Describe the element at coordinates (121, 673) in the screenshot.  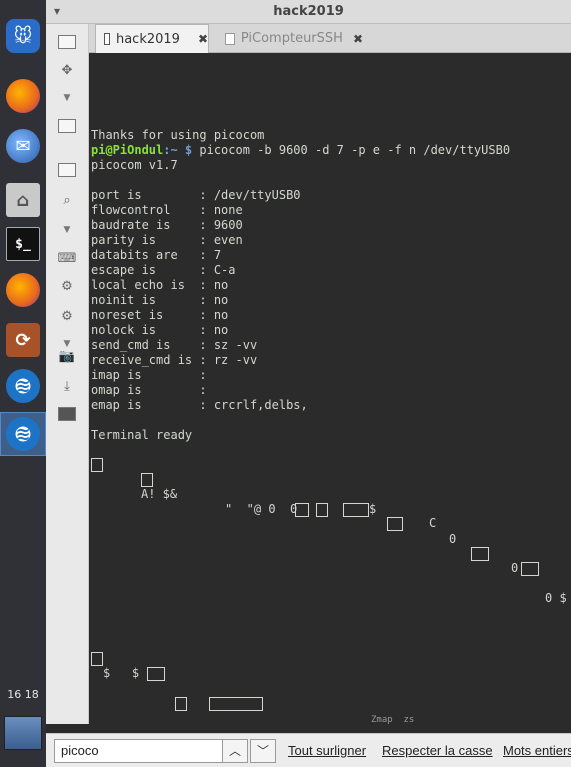
I see `garbage-text: $ $` at that location.